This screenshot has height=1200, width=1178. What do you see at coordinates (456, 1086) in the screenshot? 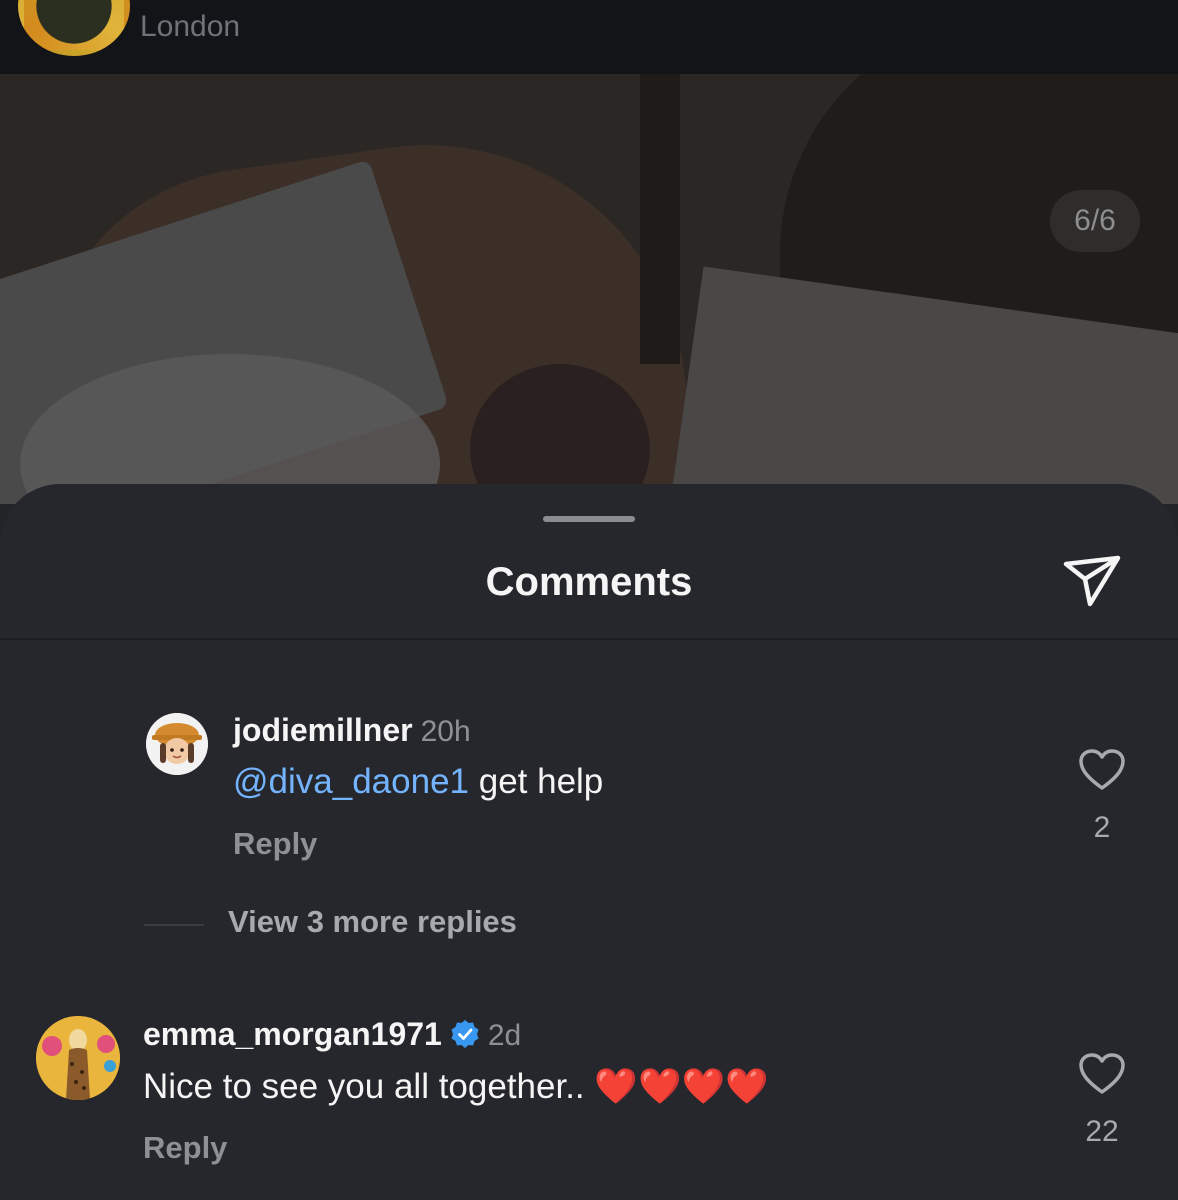
I see `comment-body: Nice to see you all together.. ❤️❤️❤️❤️` at bounding box center [456, 1086].